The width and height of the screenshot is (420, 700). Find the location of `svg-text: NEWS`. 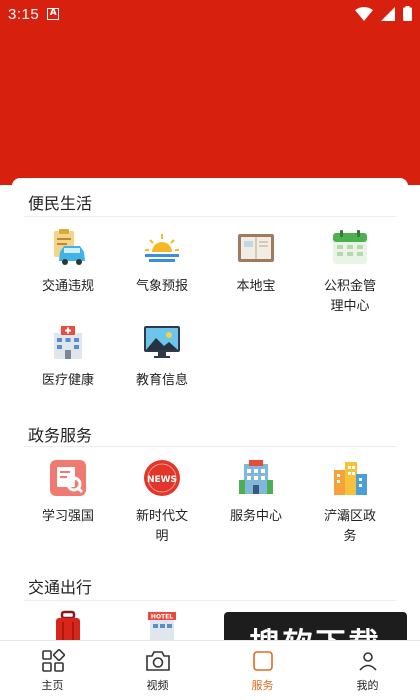

svg-text: NEWS is located at coordinates (162, 480).